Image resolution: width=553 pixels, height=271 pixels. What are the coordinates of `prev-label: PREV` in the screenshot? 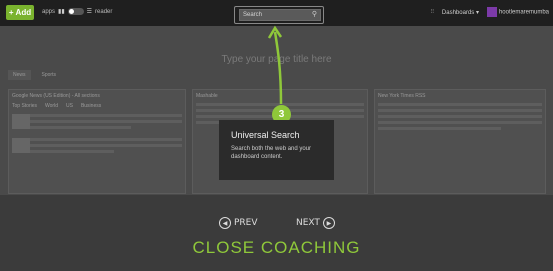 It's located at (246, 223).